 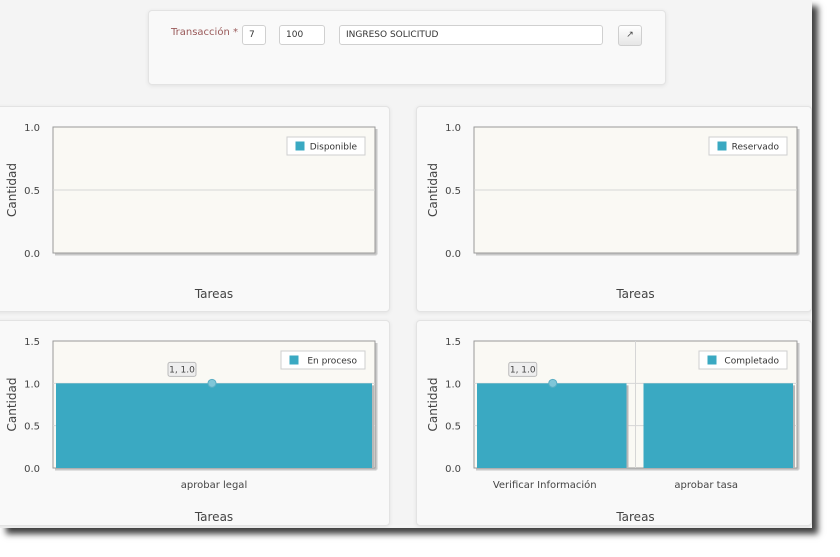 What do you see at coordinates (471, 35) in the screenshot?
I see `transaction-description-input: INGRESO SOLICITUD` at bounding box center [471, 35].